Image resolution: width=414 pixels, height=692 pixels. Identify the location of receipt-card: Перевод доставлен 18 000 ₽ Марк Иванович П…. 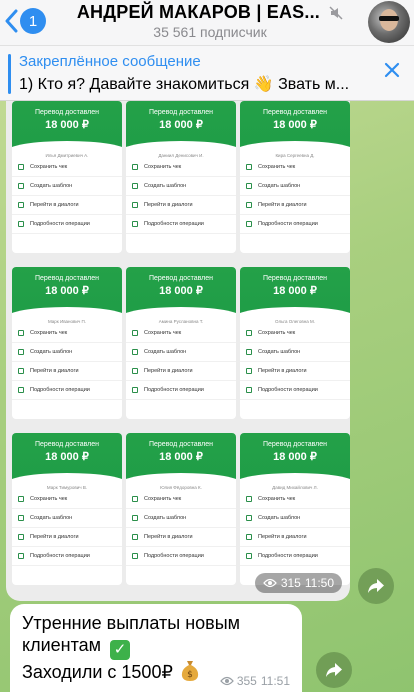
(67, 343).